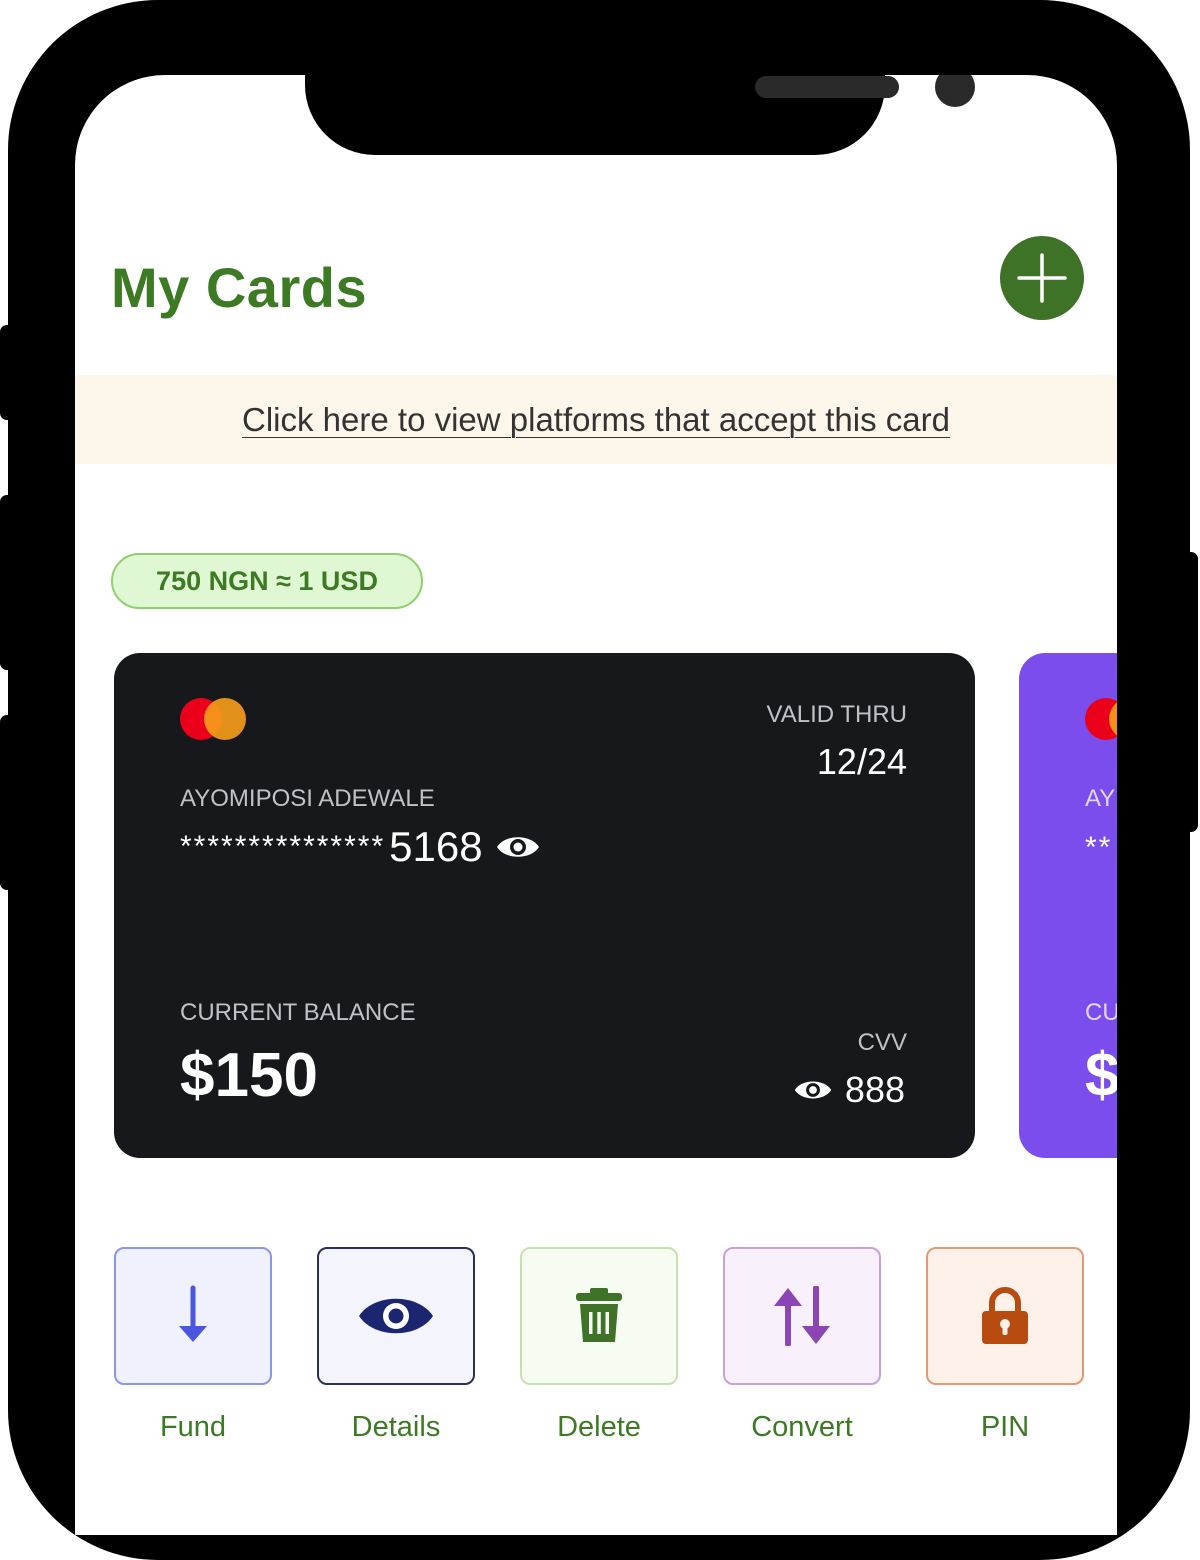  Describe the element at coordinates (298, 1012) in the screenshot. I see `balance-label: CURRENT BALANCE` at that location.